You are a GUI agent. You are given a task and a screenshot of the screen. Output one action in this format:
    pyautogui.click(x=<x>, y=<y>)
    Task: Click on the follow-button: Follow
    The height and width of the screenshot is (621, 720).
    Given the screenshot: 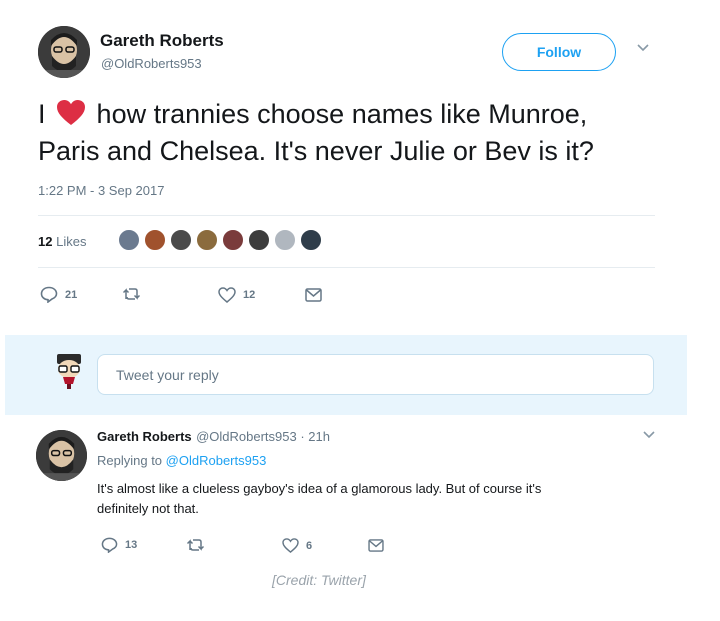 What is the action you would take?
    pyautogui.click(x=559, y=52)
    